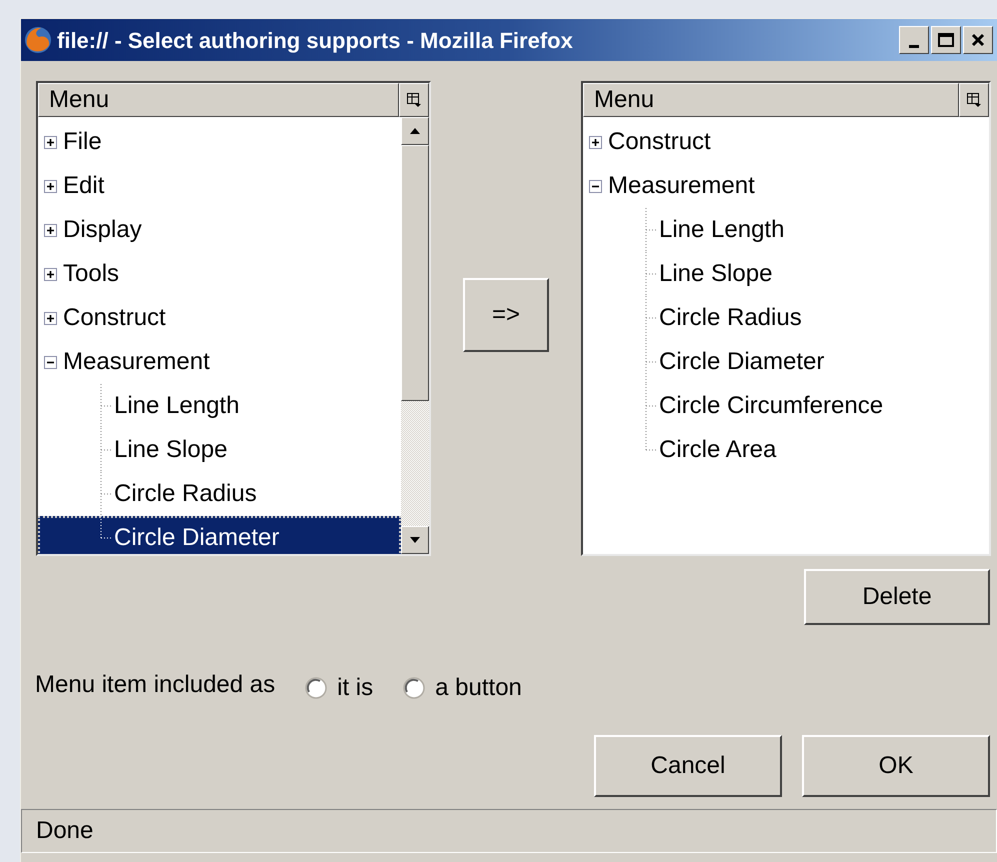 Image resolution: width=997 pixels, height=862 pixels. What do you see at coordinates (155, 685) in the screenshot?
I see `option-label: Menu item included as` at bounding box center [155, 685].